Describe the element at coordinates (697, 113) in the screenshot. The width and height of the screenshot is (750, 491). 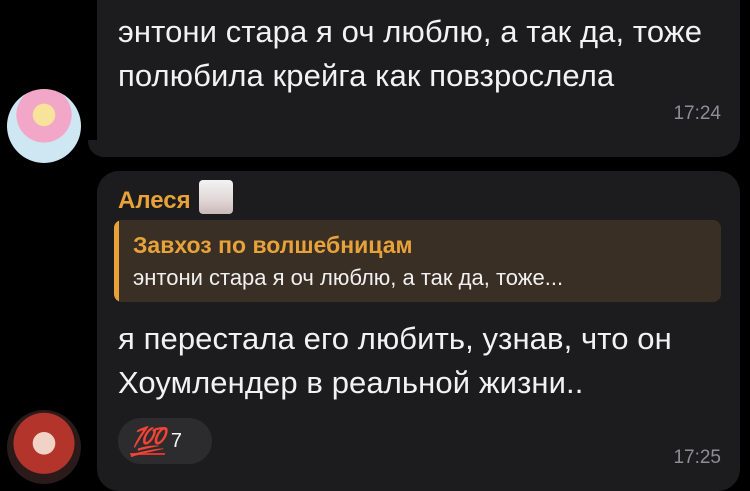
I see `message-time: 17:24` at that location.